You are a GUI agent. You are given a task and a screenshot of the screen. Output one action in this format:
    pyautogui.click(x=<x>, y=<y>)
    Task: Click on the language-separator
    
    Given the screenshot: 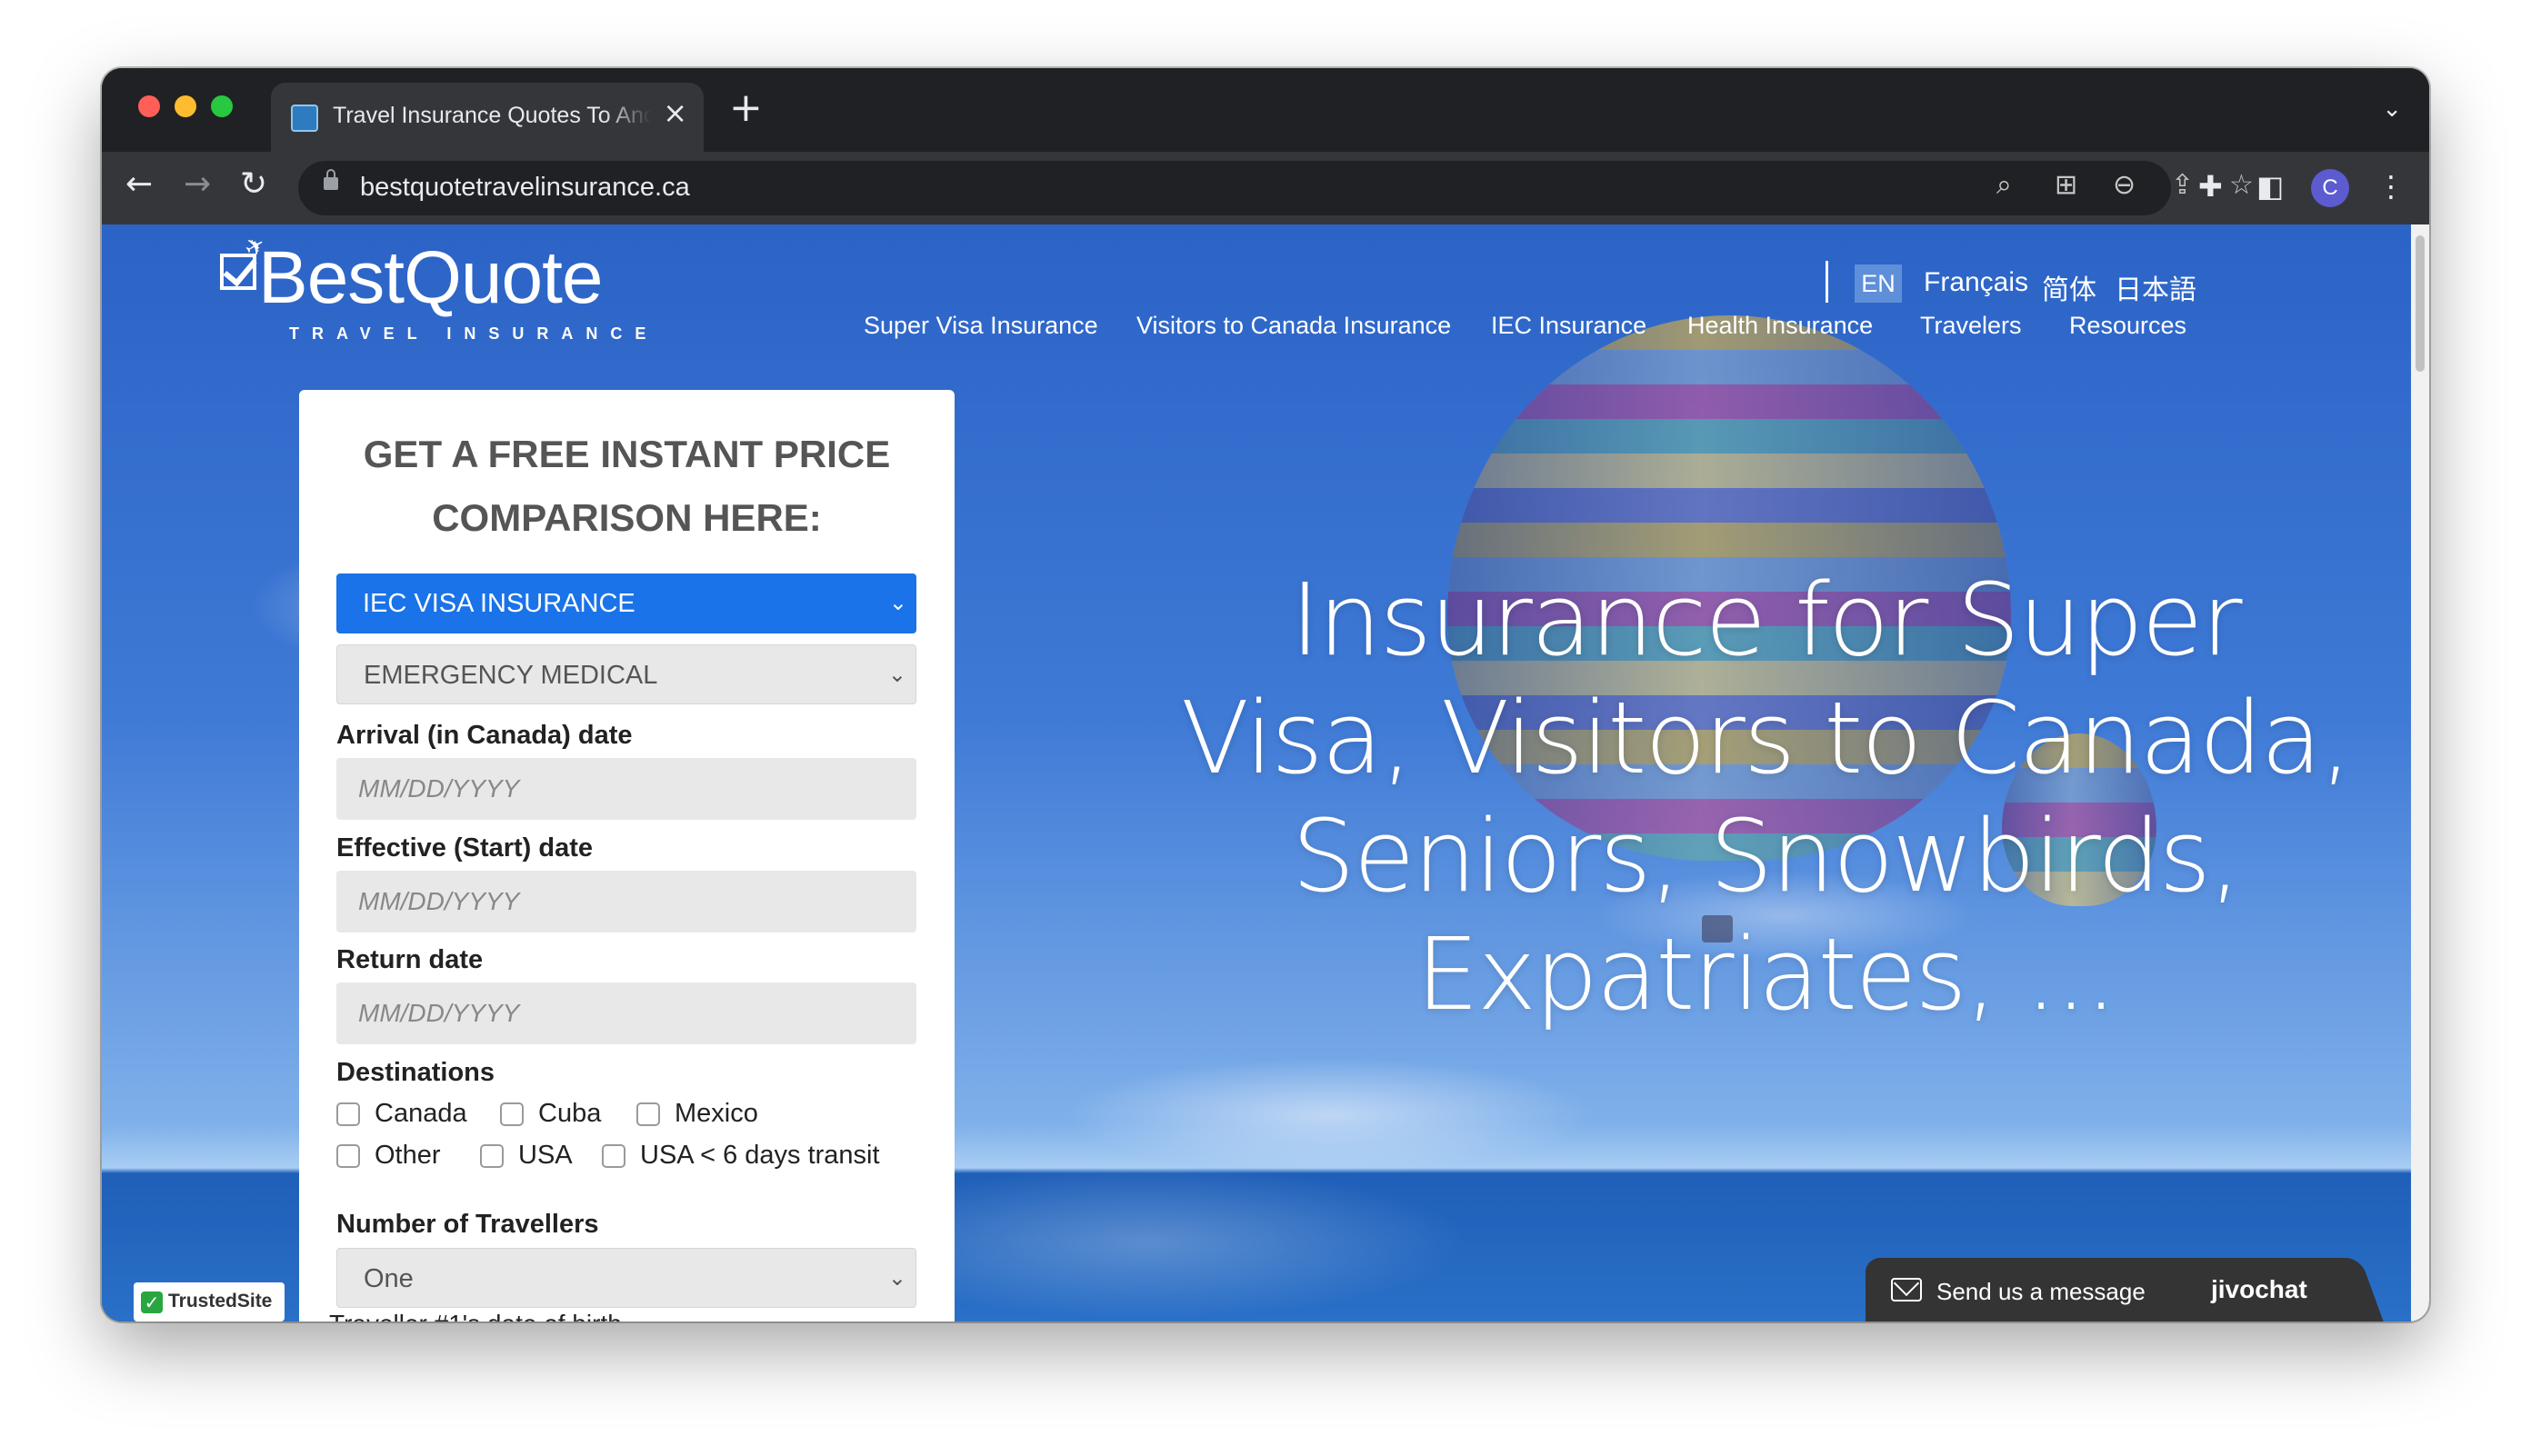 What is the action you would take?
    pyautogui.click(x=1827, y=282)
    